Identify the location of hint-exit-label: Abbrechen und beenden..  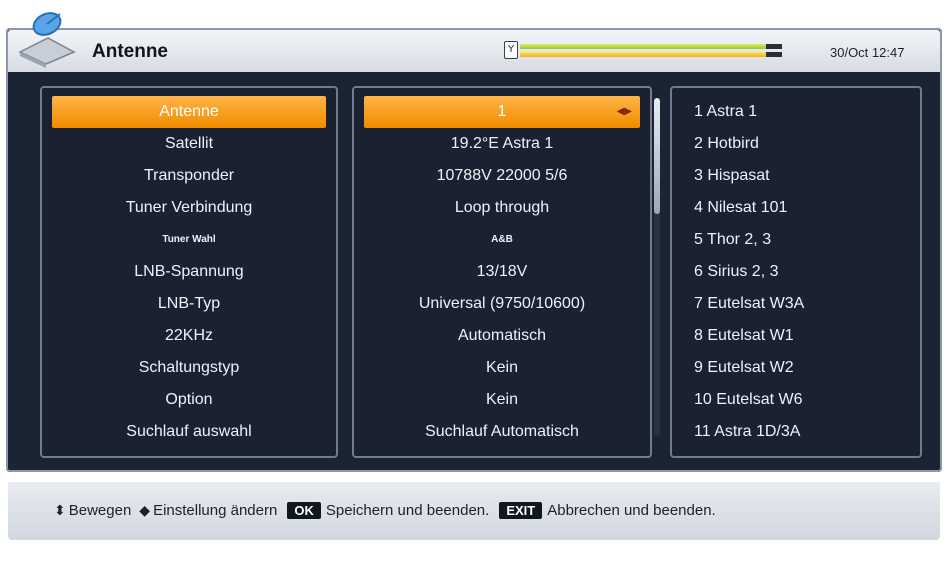
(631, 510).